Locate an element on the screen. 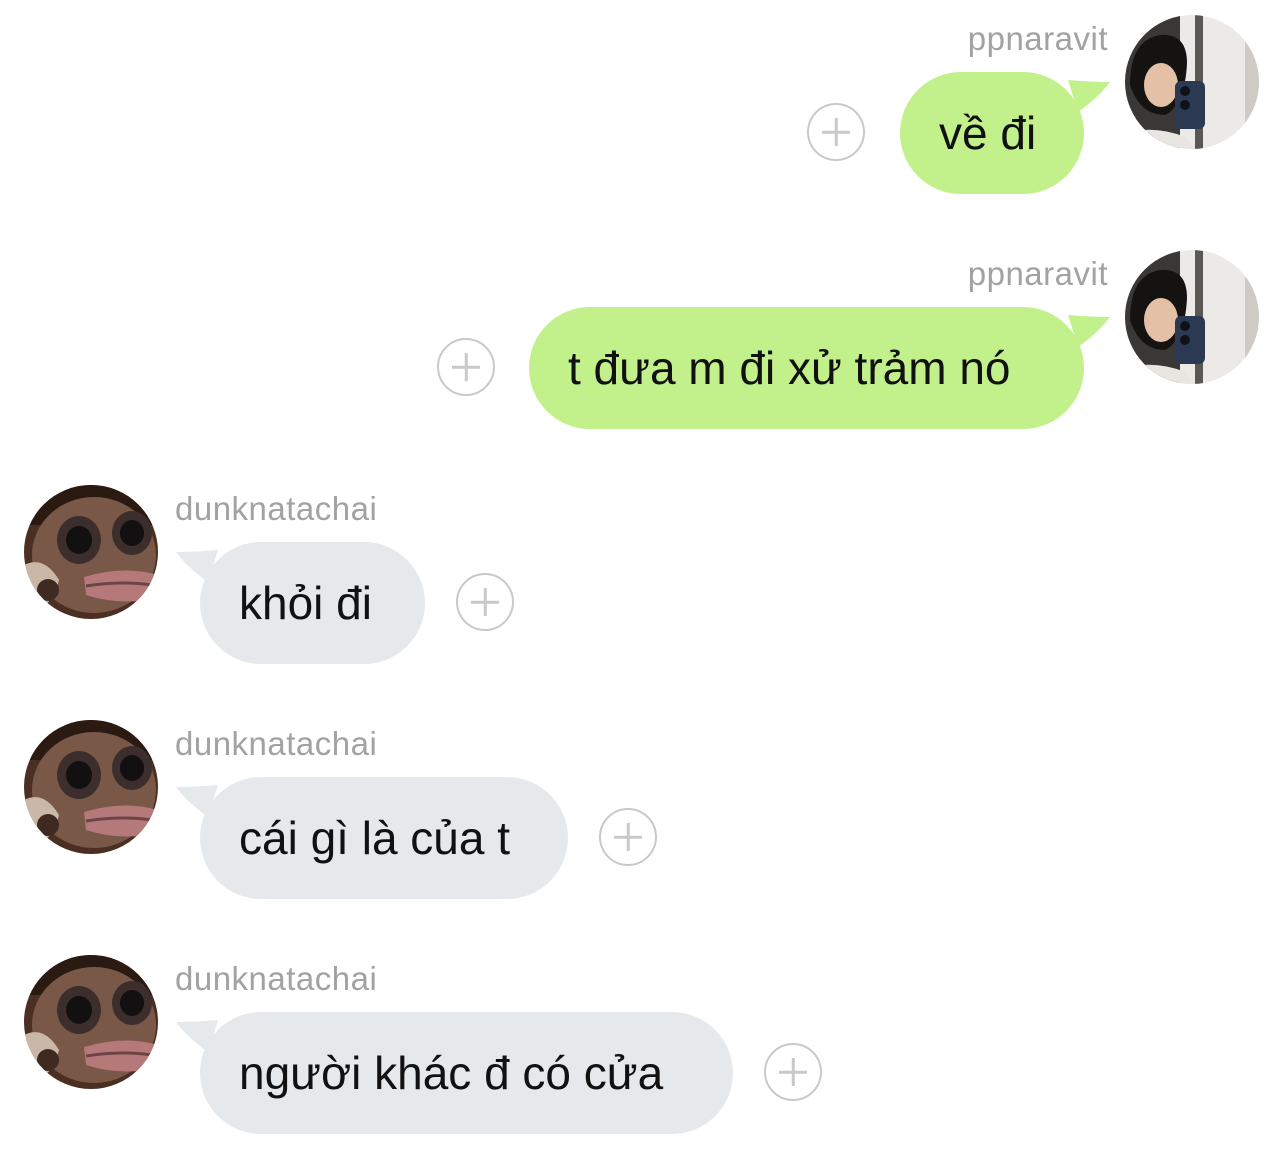  message-bubble: về đi is located at coordinates (992, 133).